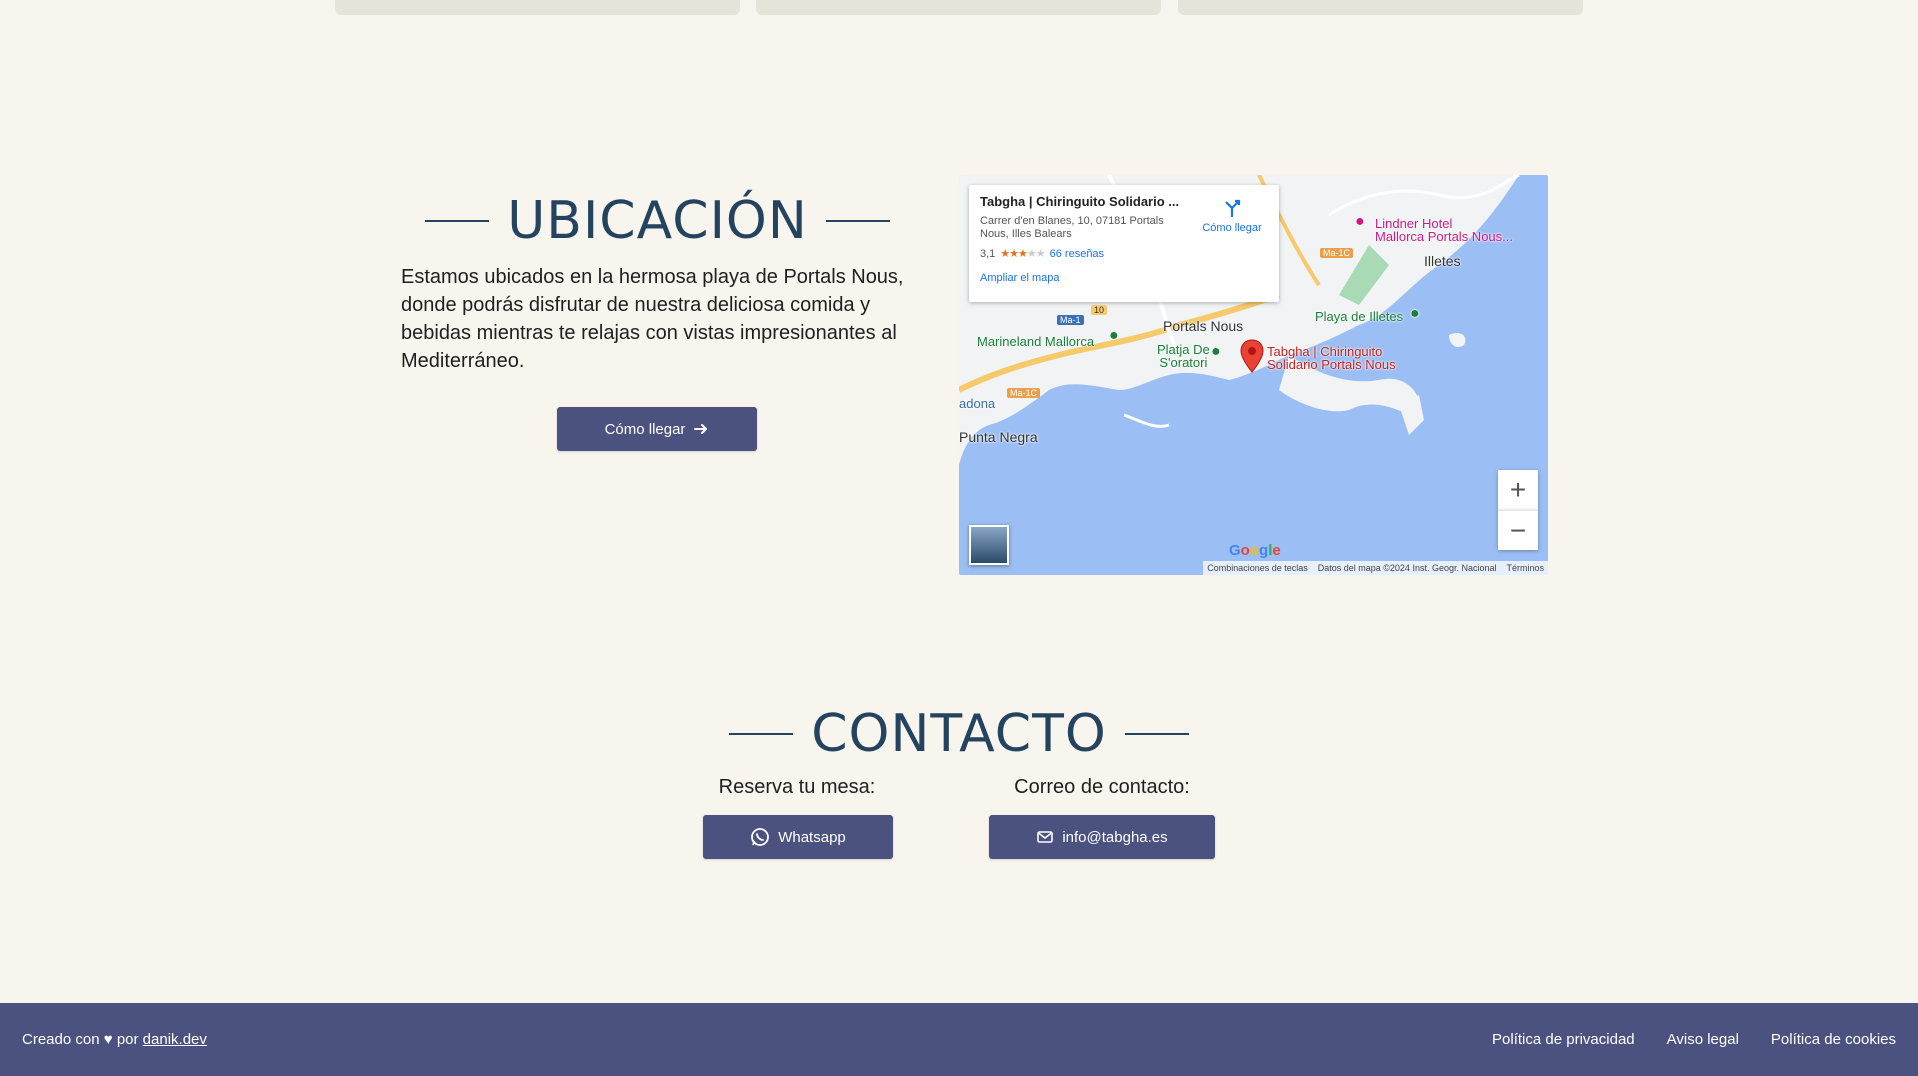  I want to click on privacy-policy-link: Política de privacidad, so click(1563, 1039).